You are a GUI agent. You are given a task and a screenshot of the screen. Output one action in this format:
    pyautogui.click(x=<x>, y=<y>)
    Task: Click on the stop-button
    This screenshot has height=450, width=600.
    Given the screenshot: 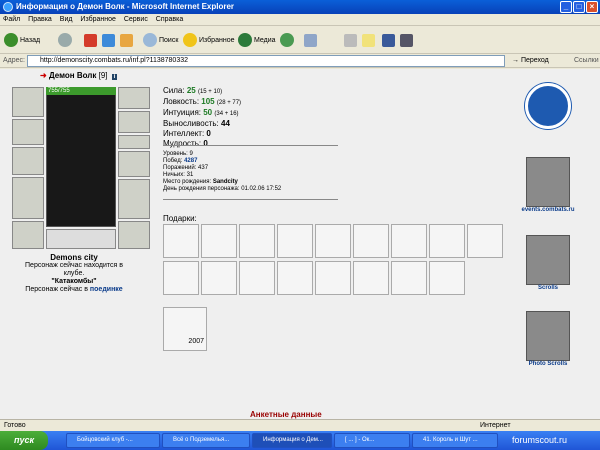 What is the action you would take?
    pyautogui.click(x=90, y=40)
    